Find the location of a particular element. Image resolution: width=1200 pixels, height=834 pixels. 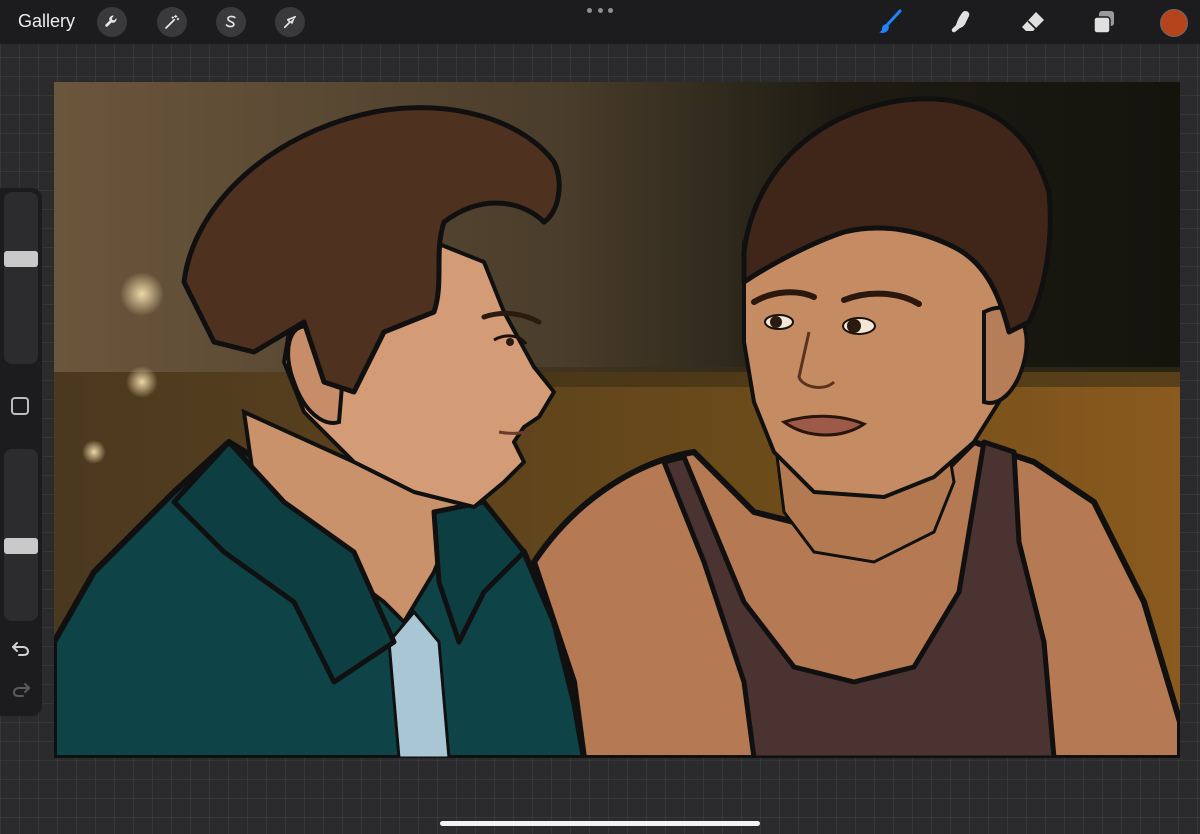

layers-icon is located at coordinates (1103, 22).